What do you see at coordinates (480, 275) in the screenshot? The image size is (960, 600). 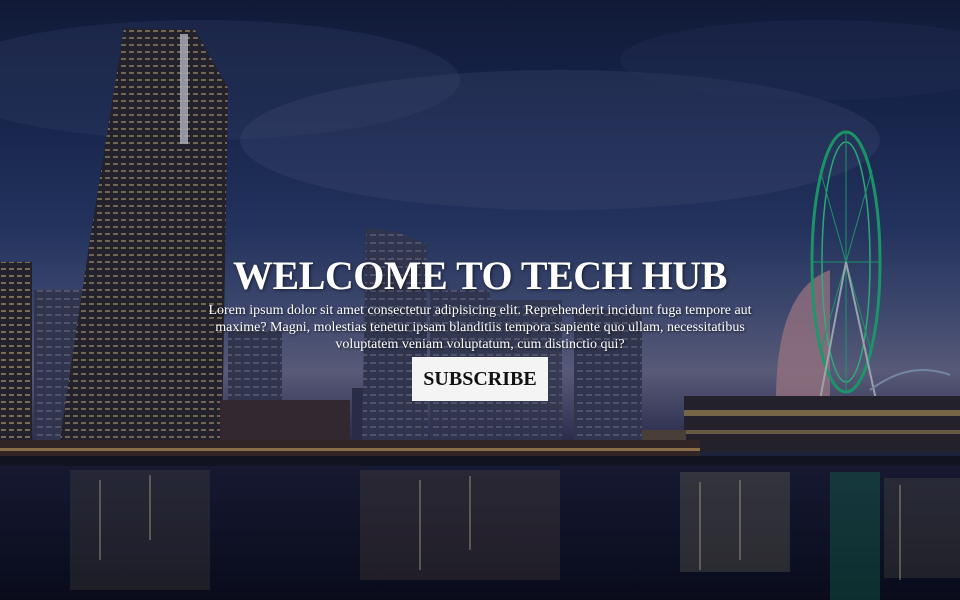 I see `hero-title: WELCOME TO TECH HUB` at bounding box center [480, 275].